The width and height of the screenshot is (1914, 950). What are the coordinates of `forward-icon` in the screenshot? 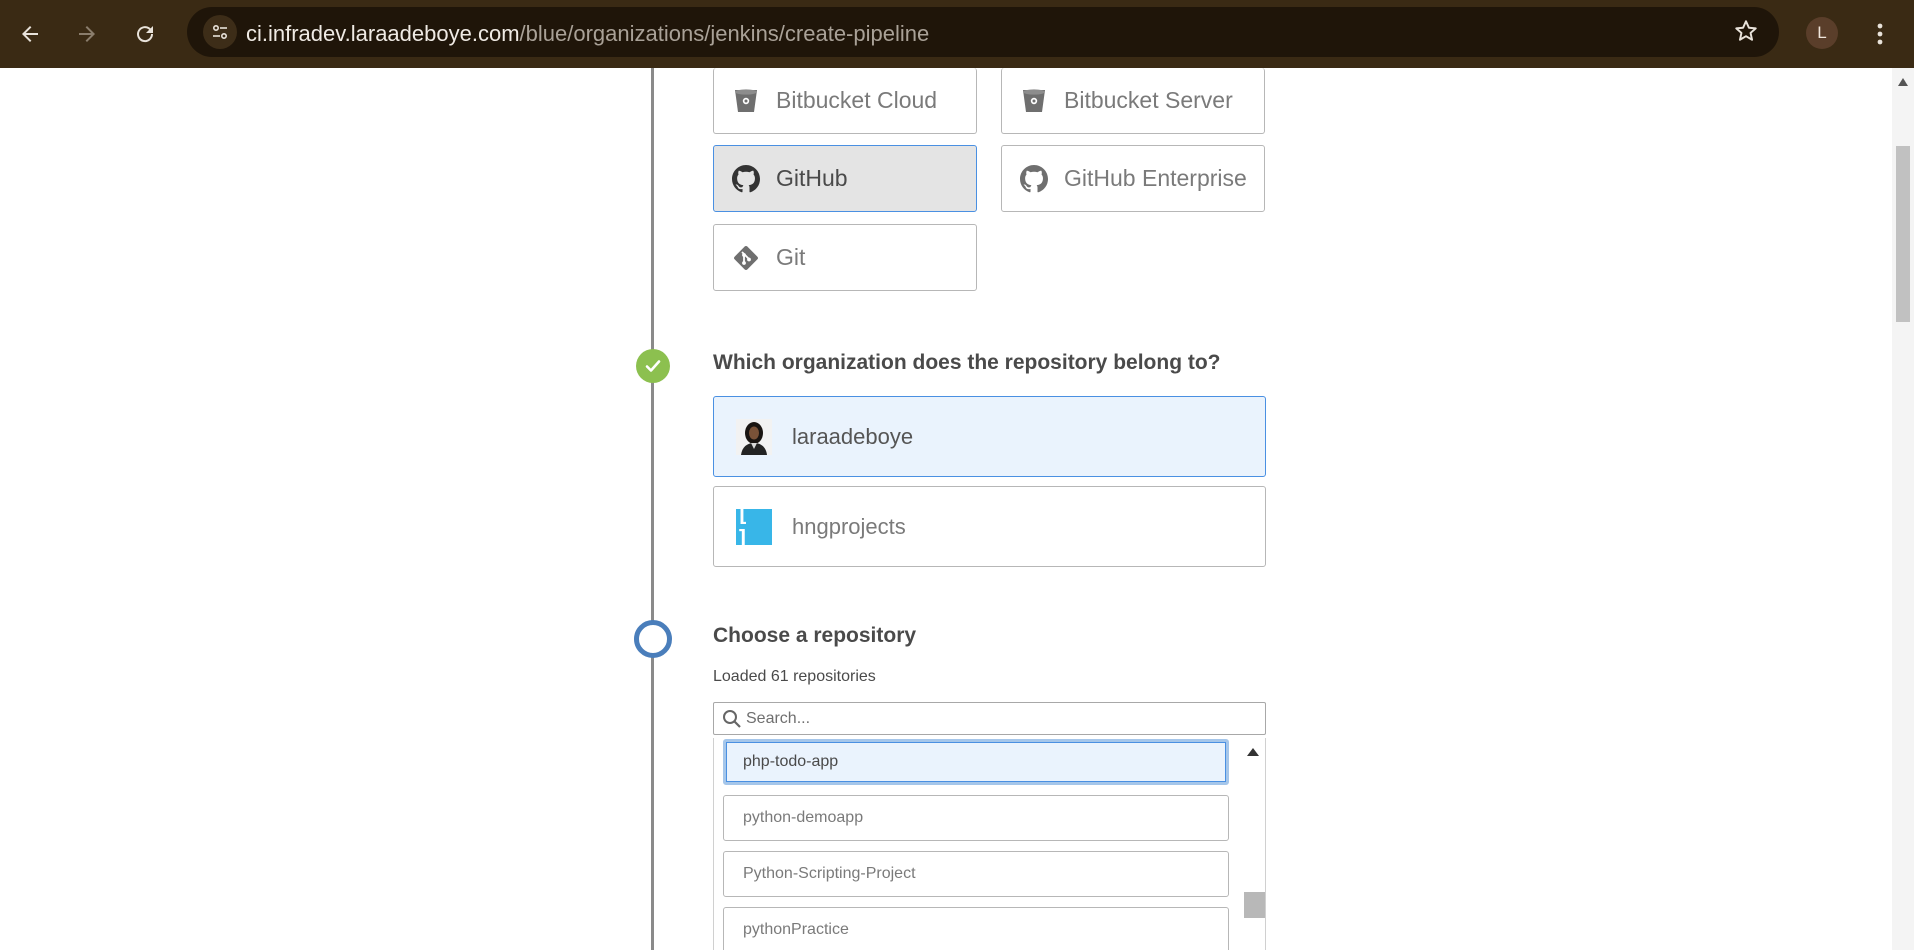 It's located at (87, 34).